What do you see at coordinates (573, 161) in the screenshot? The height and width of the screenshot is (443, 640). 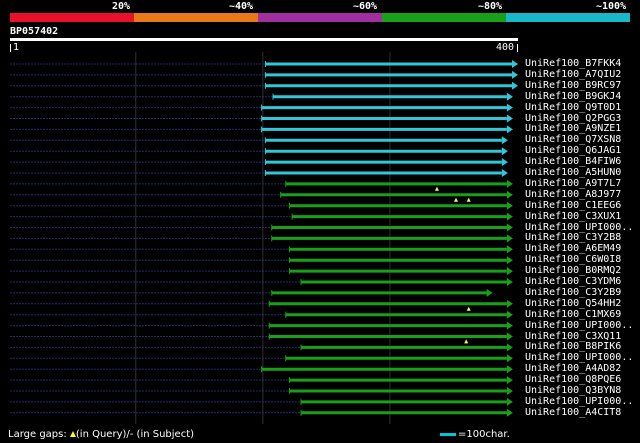 I see `hit-label: UniRef100_B4FIW6` at bounding box center [573, 161].